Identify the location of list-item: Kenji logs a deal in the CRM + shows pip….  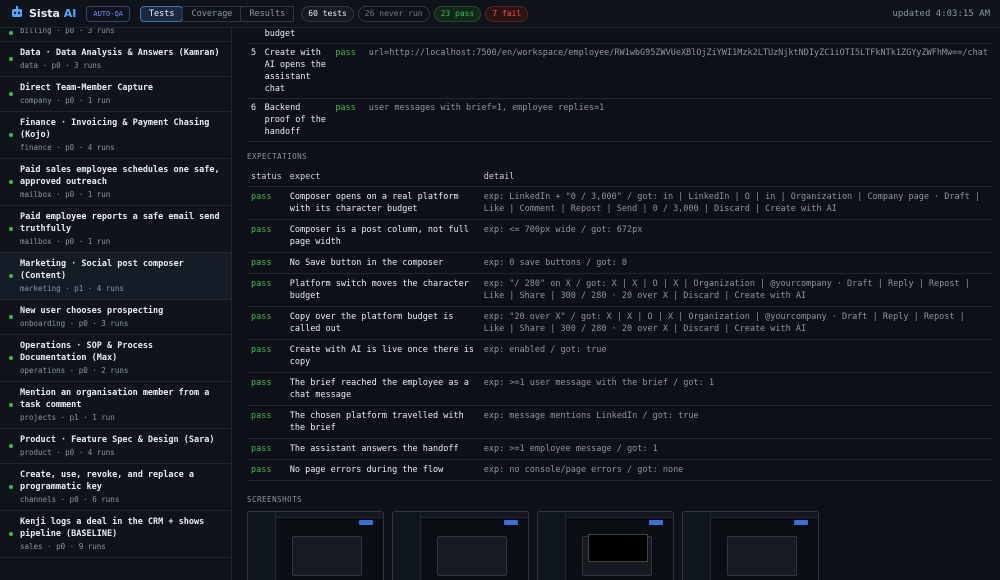
(115, 534).